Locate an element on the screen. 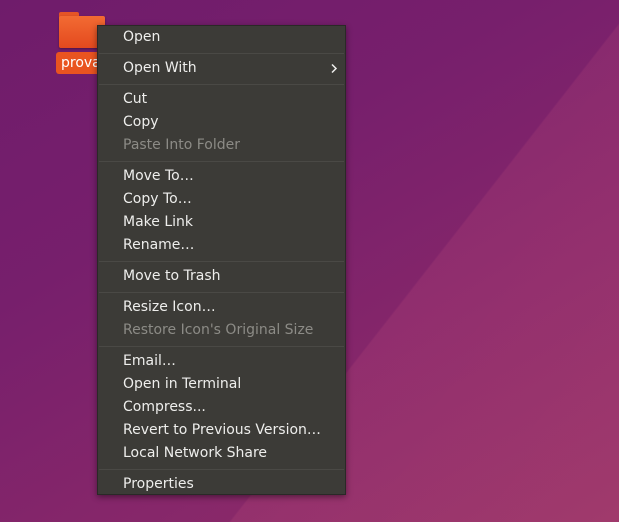  menu-item-copy: Copy is located at coordinates (221, 122).